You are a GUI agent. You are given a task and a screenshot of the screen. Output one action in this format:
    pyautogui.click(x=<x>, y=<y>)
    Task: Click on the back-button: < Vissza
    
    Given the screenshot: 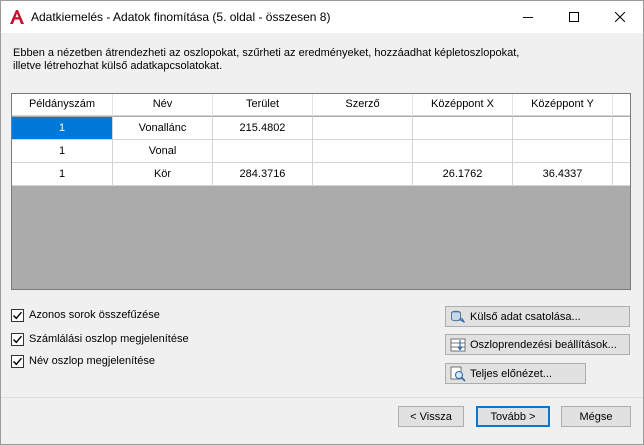 What is the action you would take?
    pyautogui.click(x=431, y=416)
    